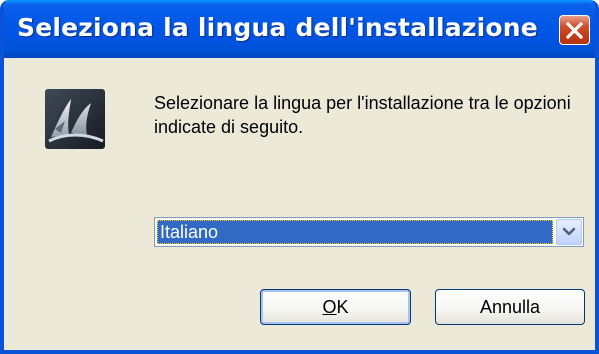 This screenshot has width=599, height=354. I want to click on language-select-value: Italiano, so click(355, 232).